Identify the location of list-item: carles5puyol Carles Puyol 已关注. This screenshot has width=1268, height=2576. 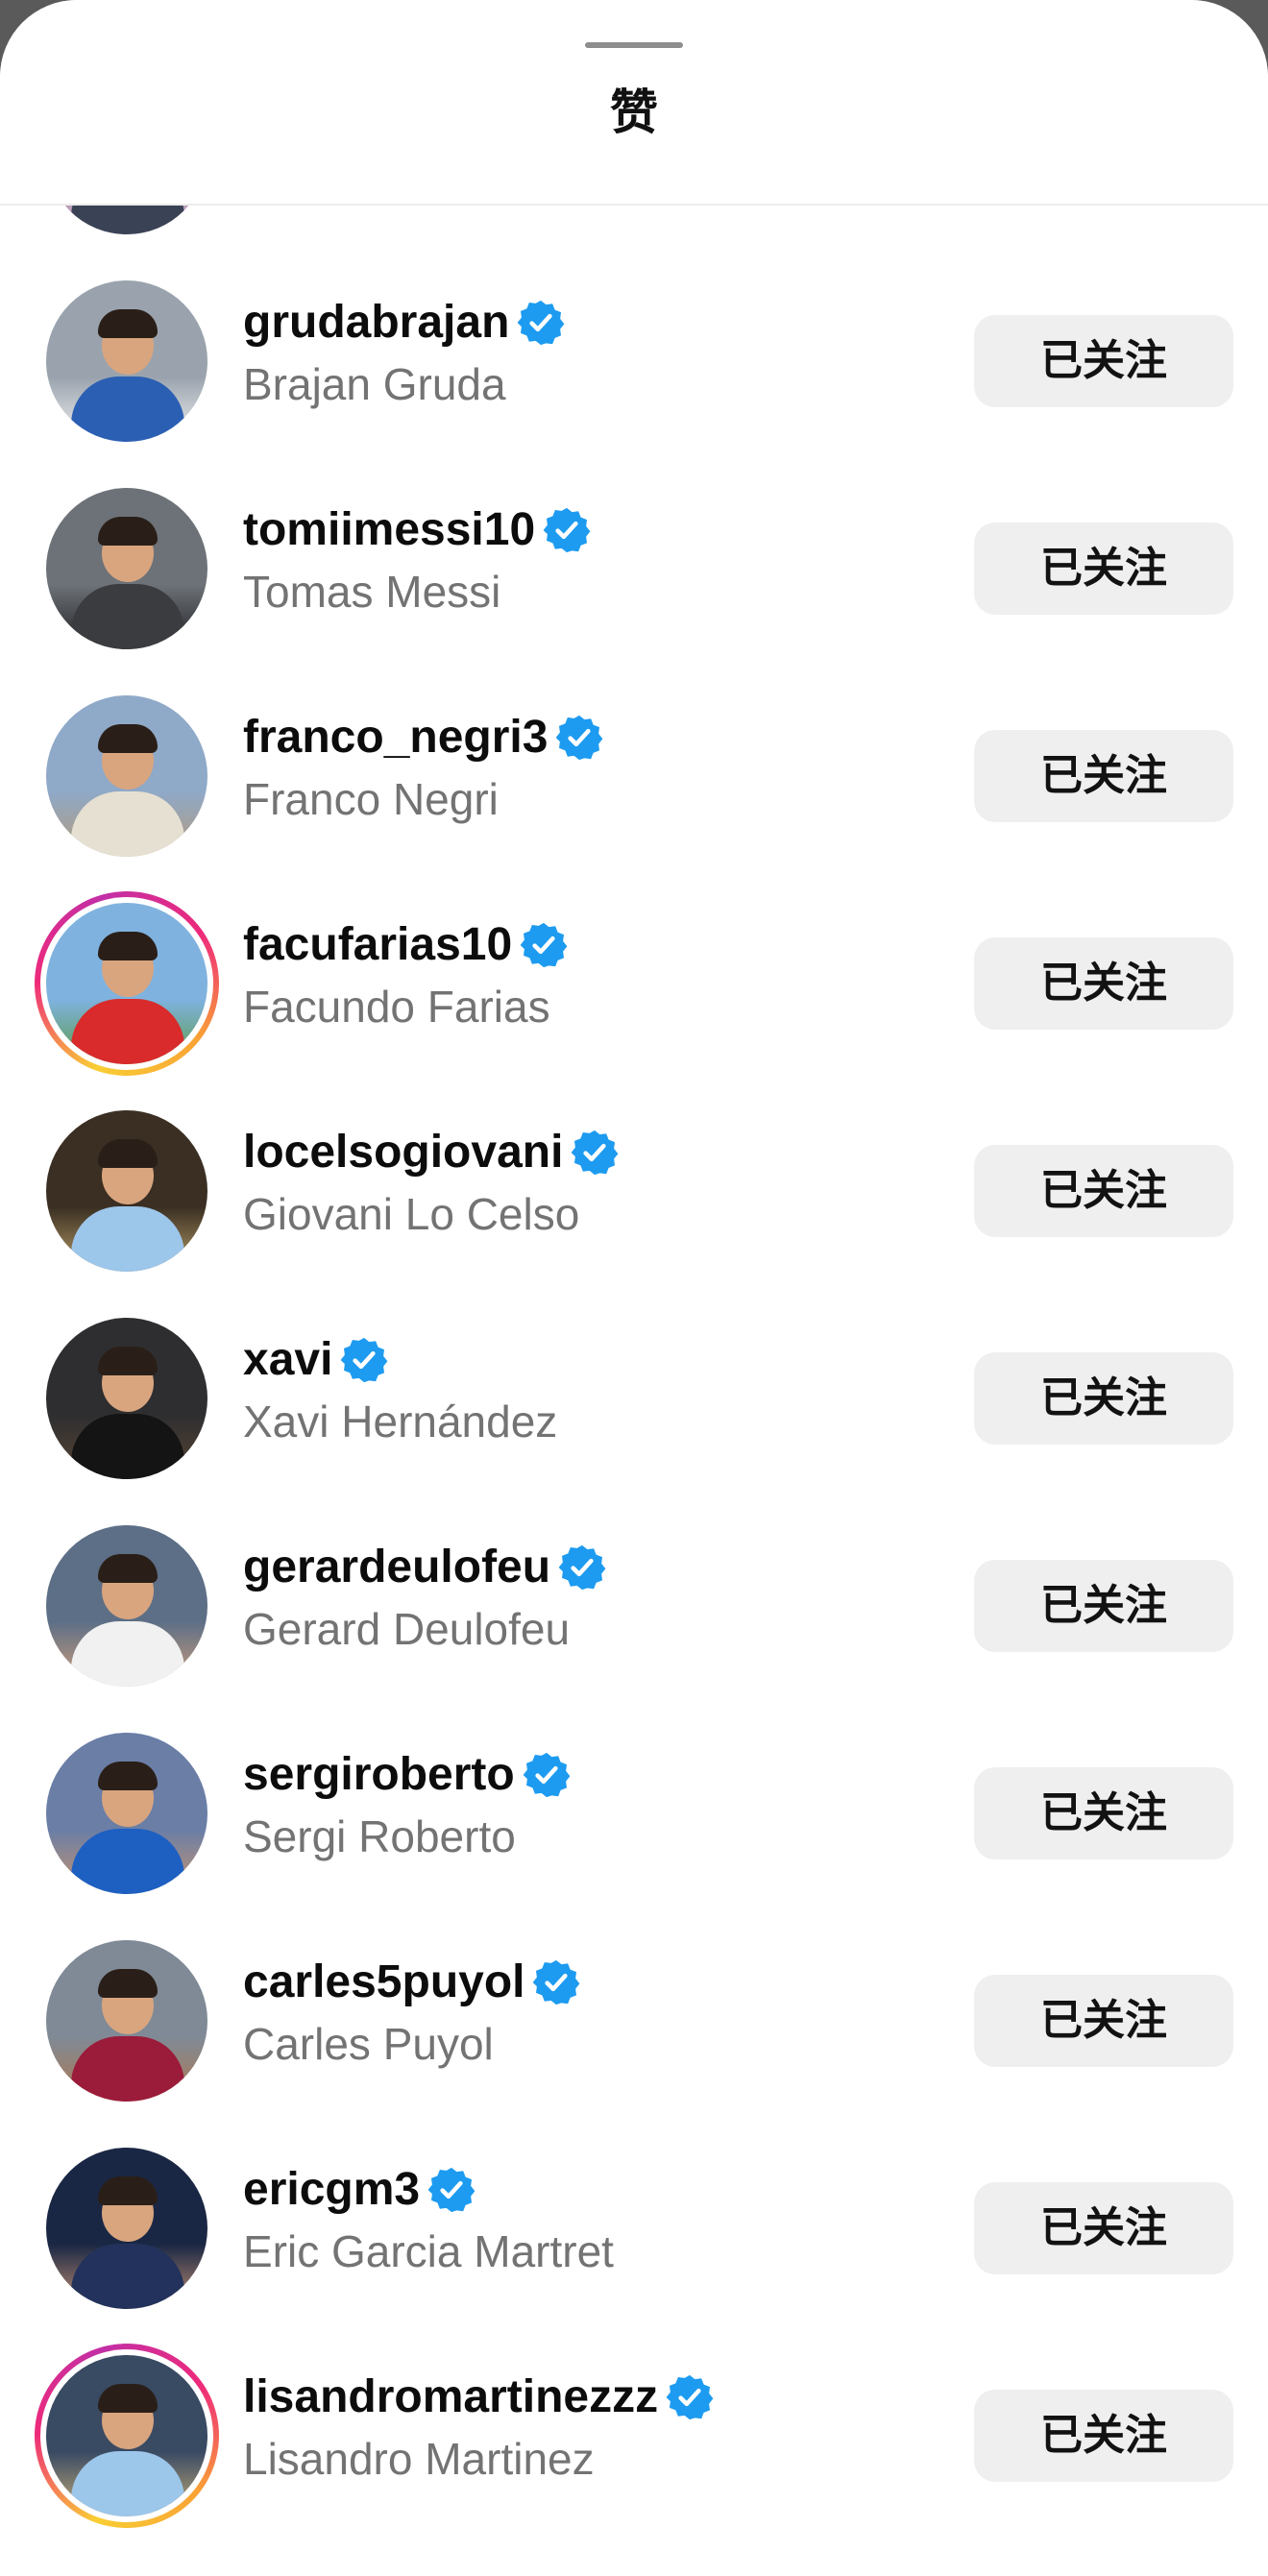
(634, 2021).